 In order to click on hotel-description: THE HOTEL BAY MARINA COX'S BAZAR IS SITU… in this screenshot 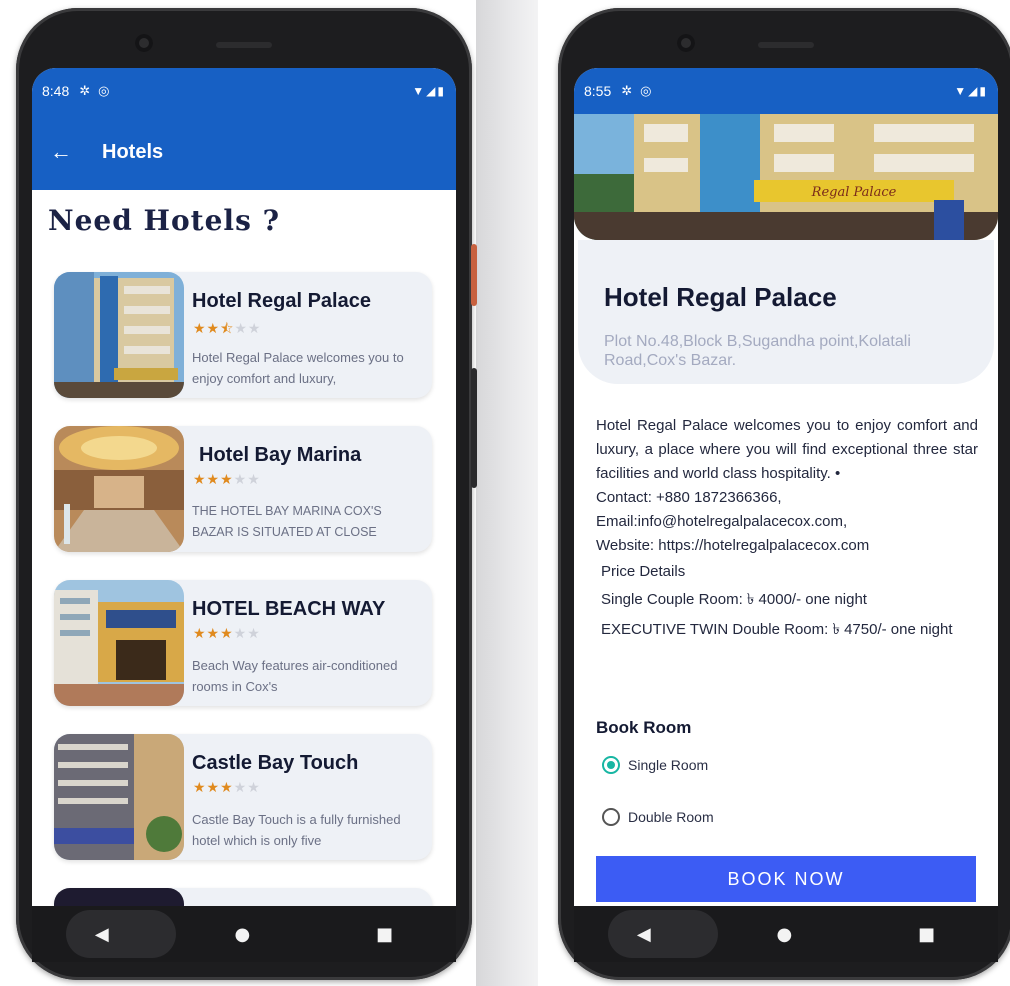, I will do `click(287, 521)`.